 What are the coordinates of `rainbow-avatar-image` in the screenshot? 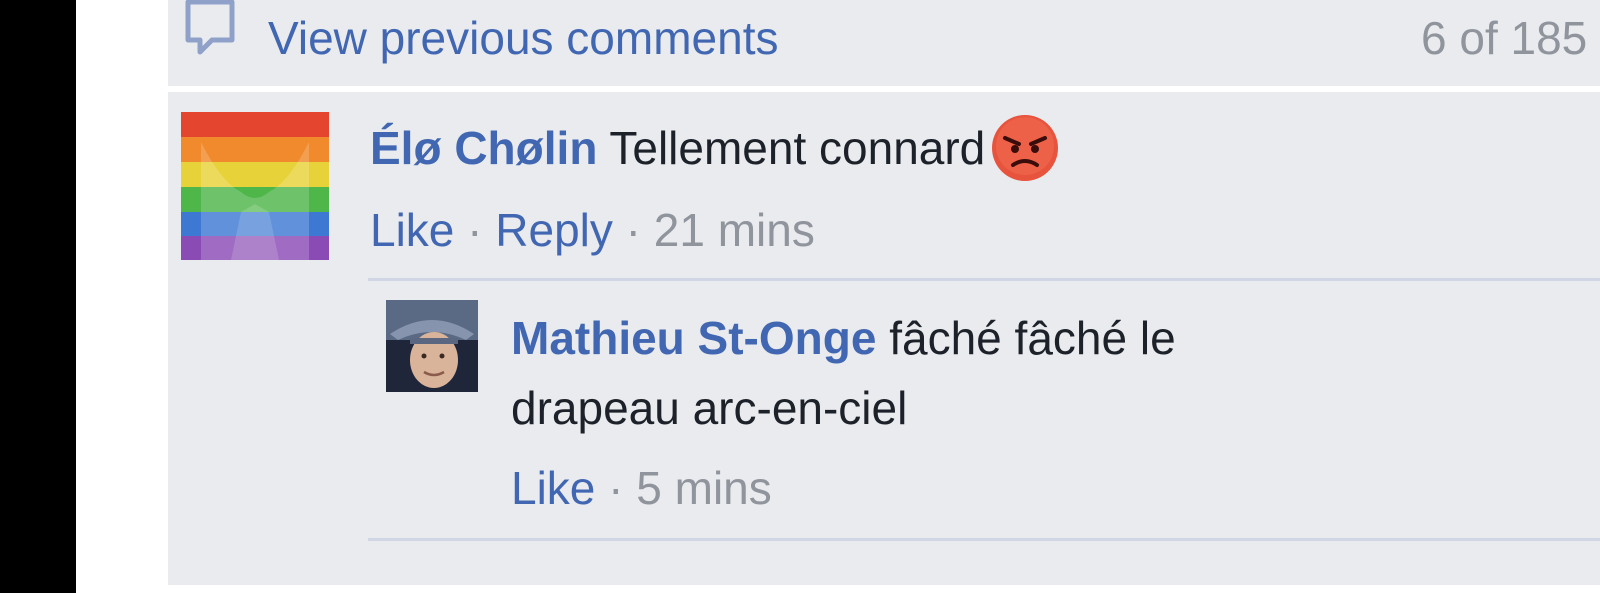 It's located at (255, 186).